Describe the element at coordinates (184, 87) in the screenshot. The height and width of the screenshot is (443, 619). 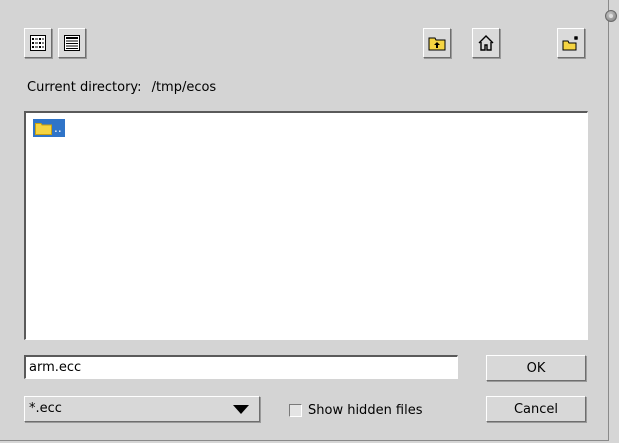
I see `current-directory-path: /tmp/ecos` at that location.